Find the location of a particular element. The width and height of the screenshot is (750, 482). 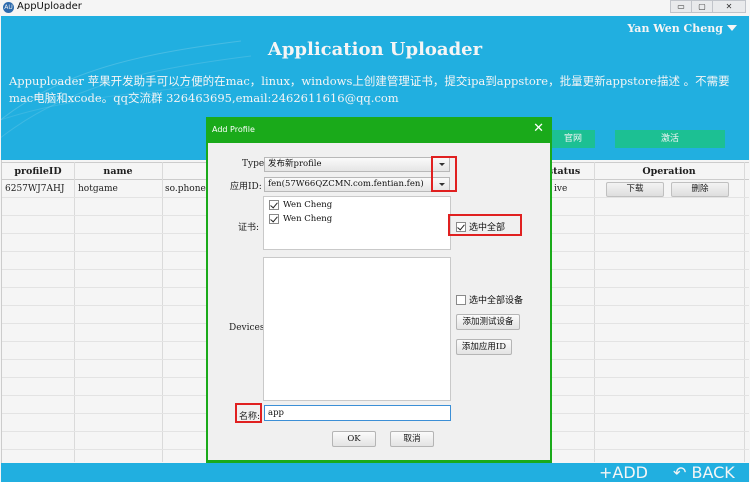

add-test-device-button: 添加测试设备 is located at coordinates (488, 322).